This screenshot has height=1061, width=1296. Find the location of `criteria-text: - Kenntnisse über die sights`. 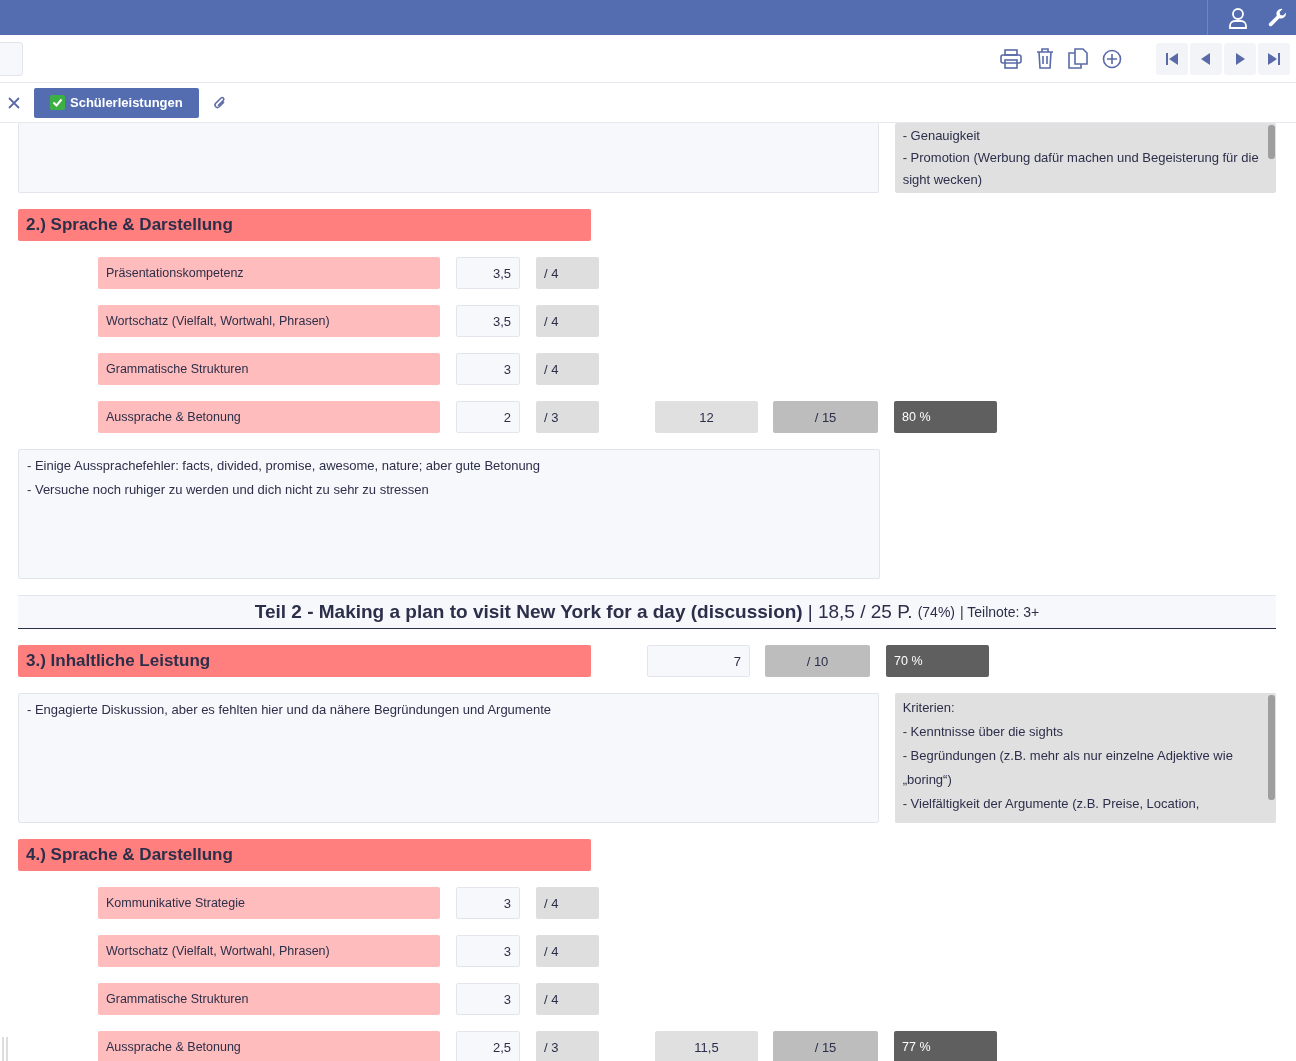

criteria-text: - Kenntnisse über die sights is located at coordinates (983, 732).